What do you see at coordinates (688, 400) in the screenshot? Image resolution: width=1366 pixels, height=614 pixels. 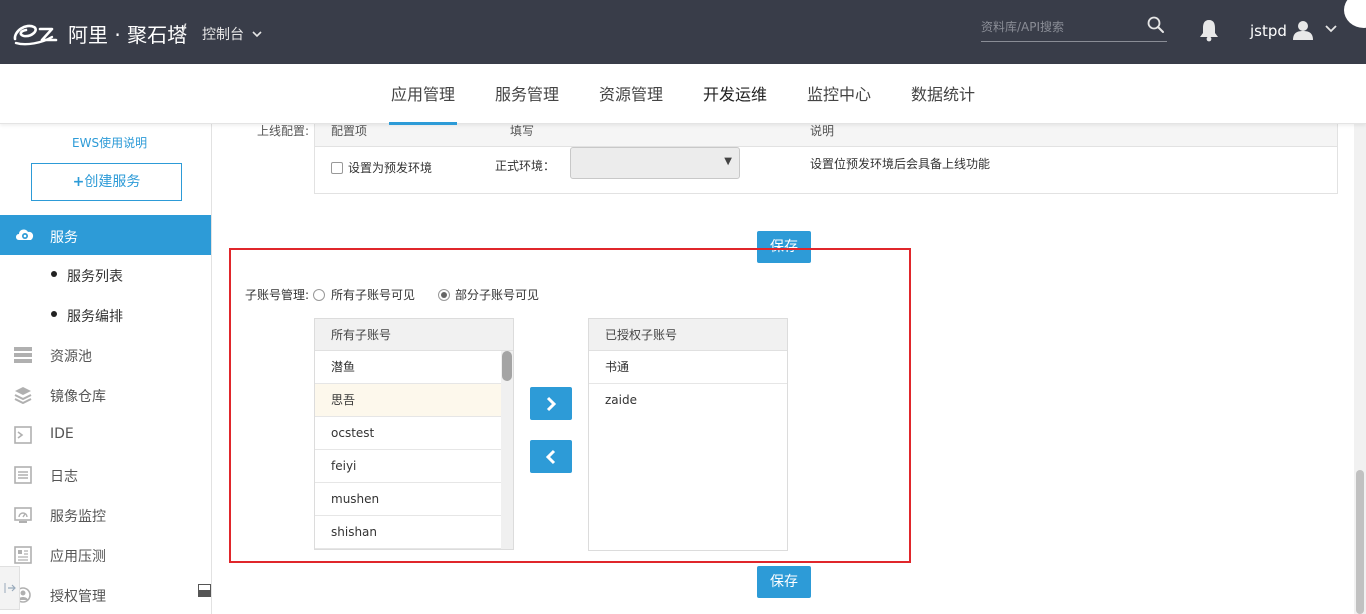 I see `list-item: zaide` at bounding box center [688, 400].